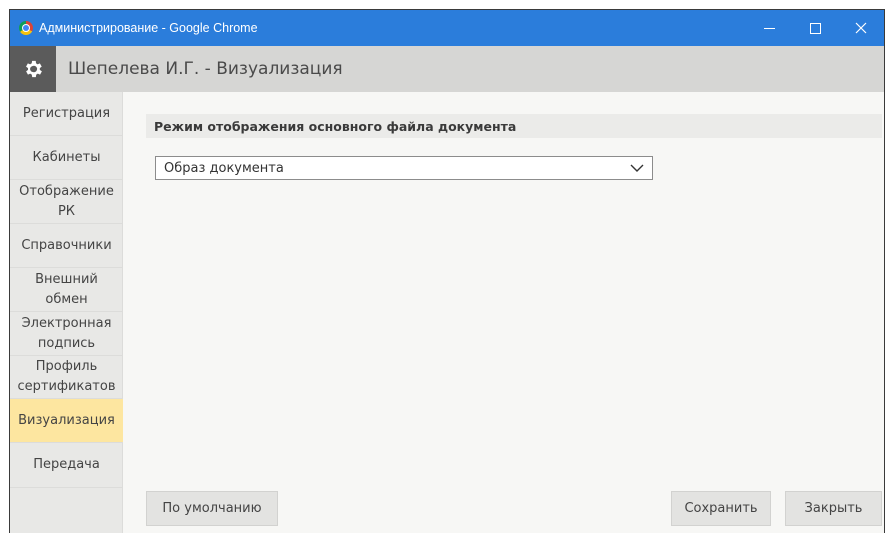 The image size is (894, 533). I want to click on sidebar-item-directories: Справочники, so click(66, 246).